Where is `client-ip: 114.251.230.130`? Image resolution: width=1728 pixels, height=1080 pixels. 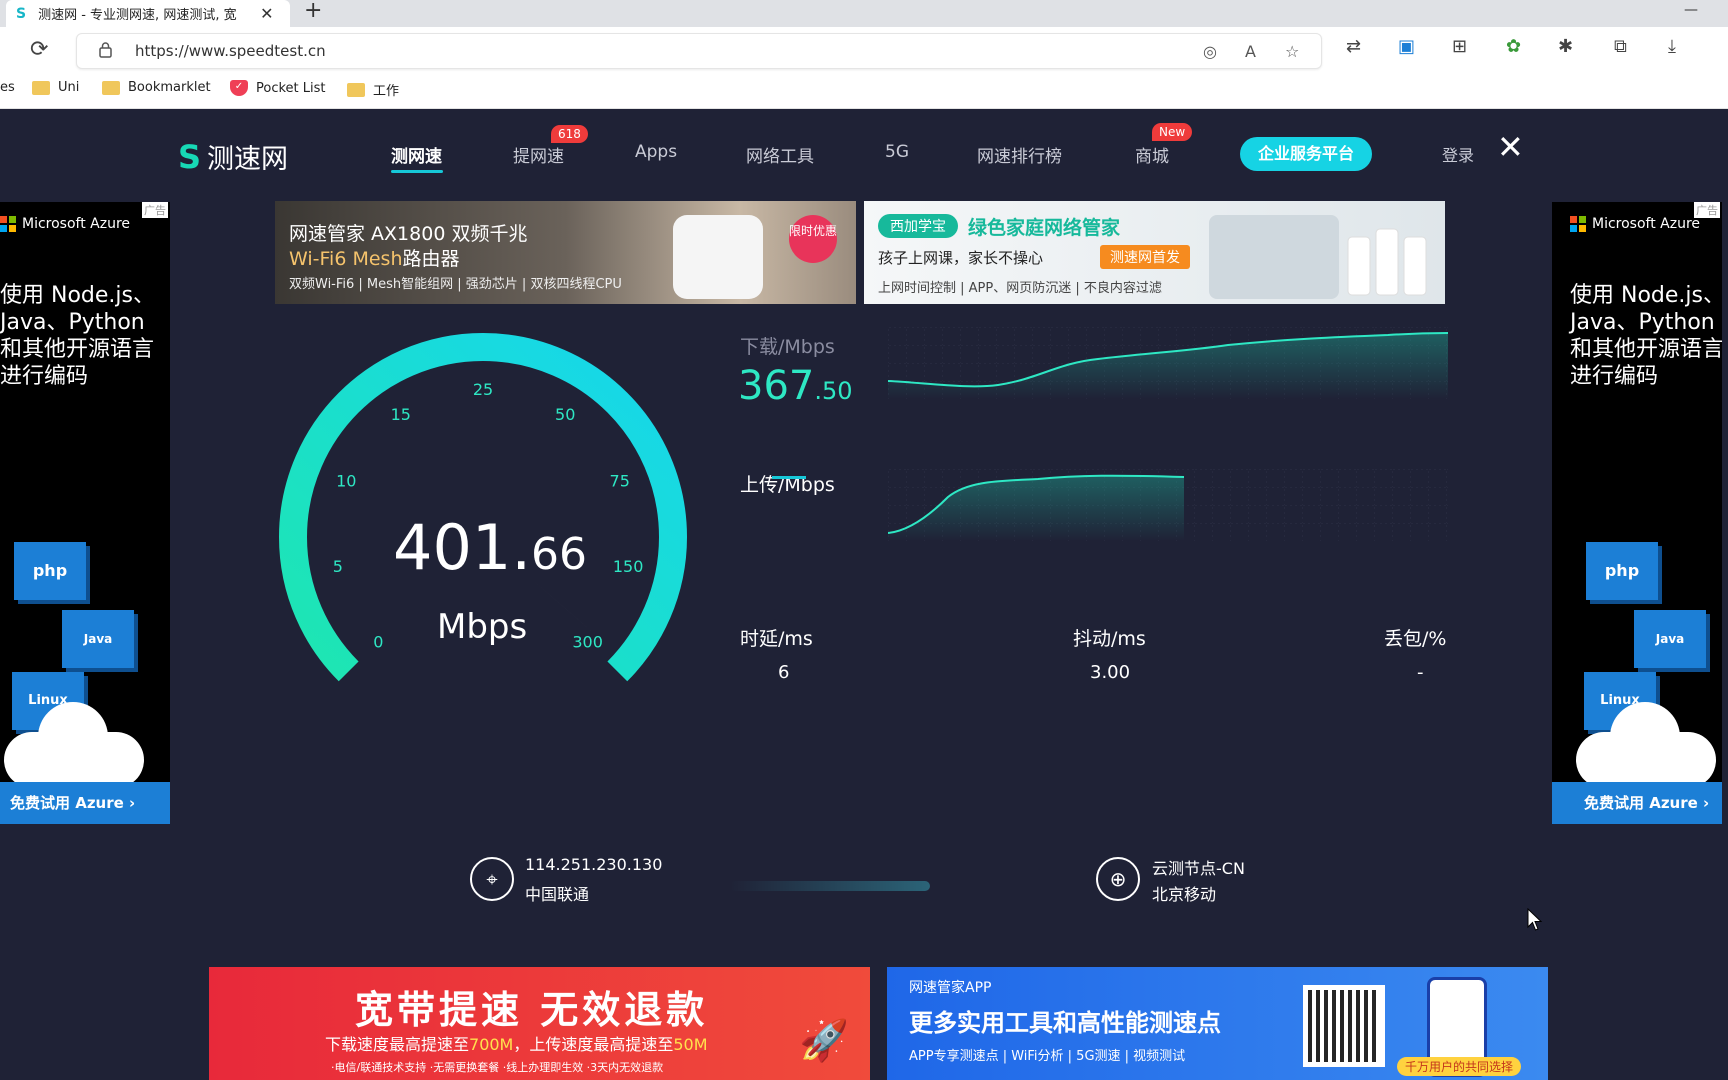
client-ip: 114.251.230.130 is located at coordinates (594, 864).